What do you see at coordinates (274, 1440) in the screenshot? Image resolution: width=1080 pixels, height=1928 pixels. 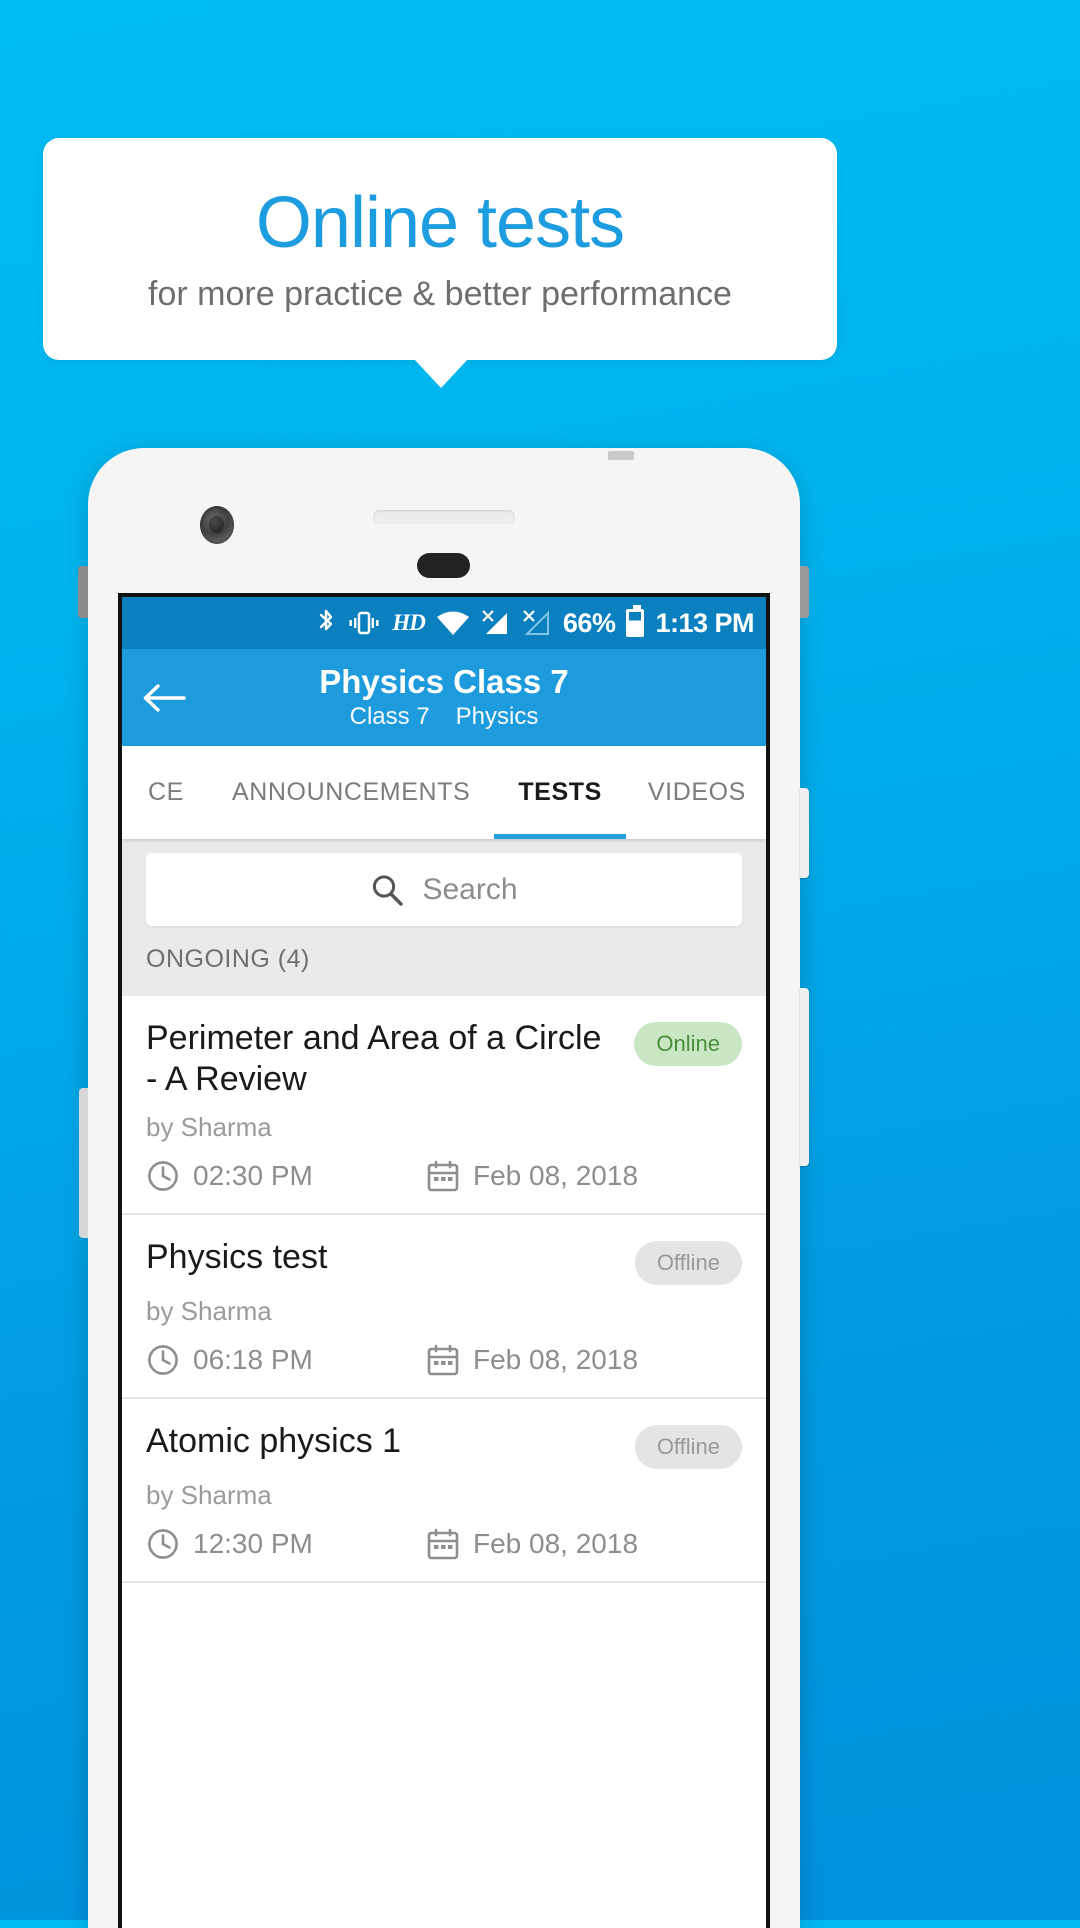 I see `test-title: Atomic physics 1` at bounding box center [274, 1440].